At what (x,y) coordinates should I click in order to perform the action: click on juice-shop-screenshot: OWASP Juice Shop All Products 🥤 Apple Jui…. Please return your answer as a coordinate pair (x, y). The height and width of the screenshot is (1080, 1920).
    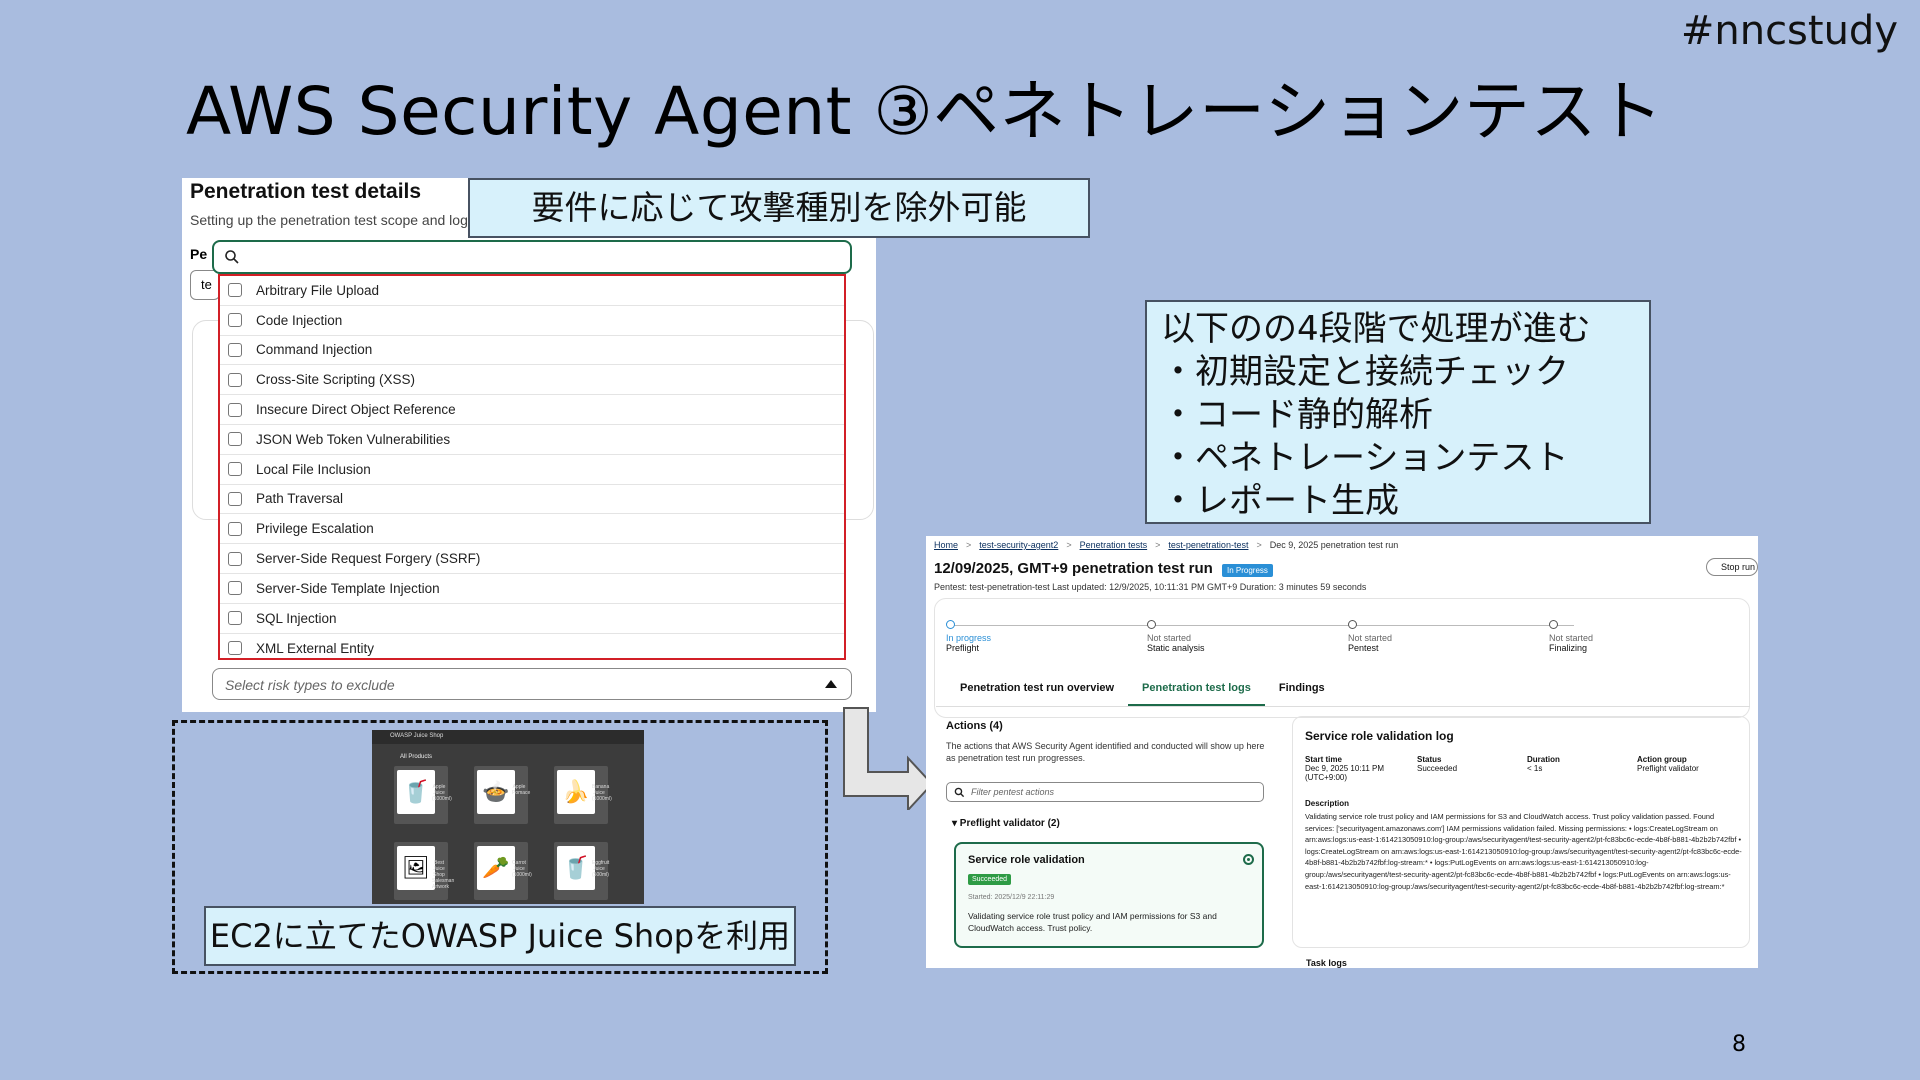
    Looking at the image, I should click on (508, 817).